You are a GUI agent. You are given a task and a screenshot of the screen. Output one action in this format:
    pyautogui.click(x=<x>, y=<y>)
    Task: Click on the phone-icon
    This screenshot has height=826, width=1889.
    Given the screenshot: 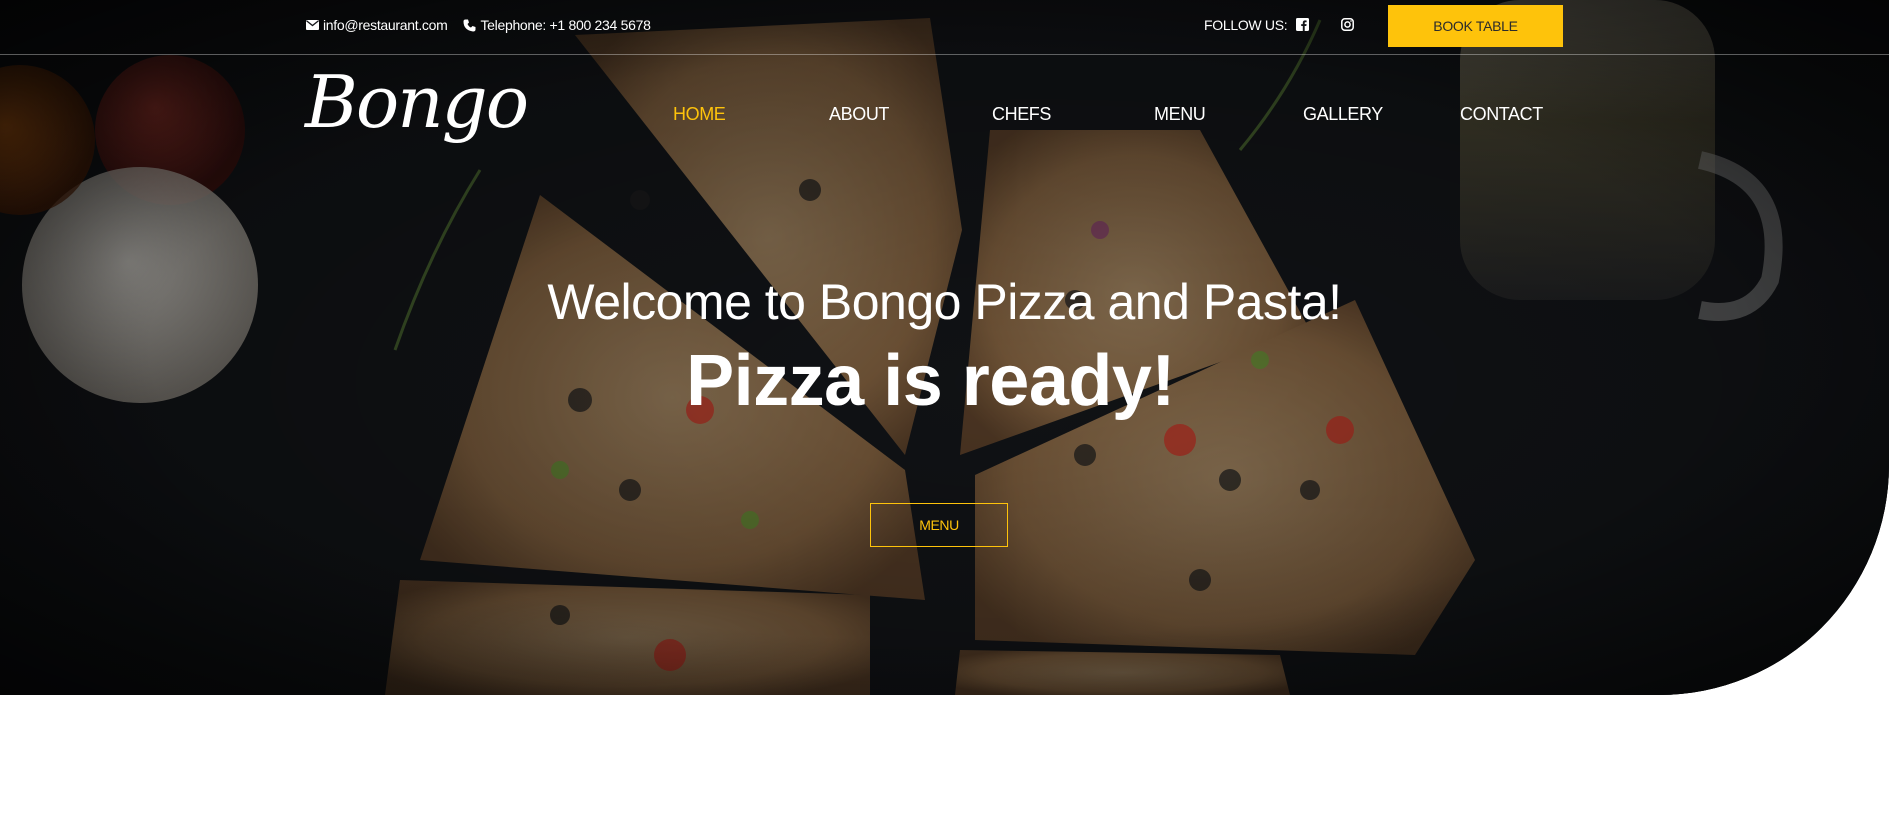 What is the action you would take?
    pyautogui.click(x=469, y=25)
    